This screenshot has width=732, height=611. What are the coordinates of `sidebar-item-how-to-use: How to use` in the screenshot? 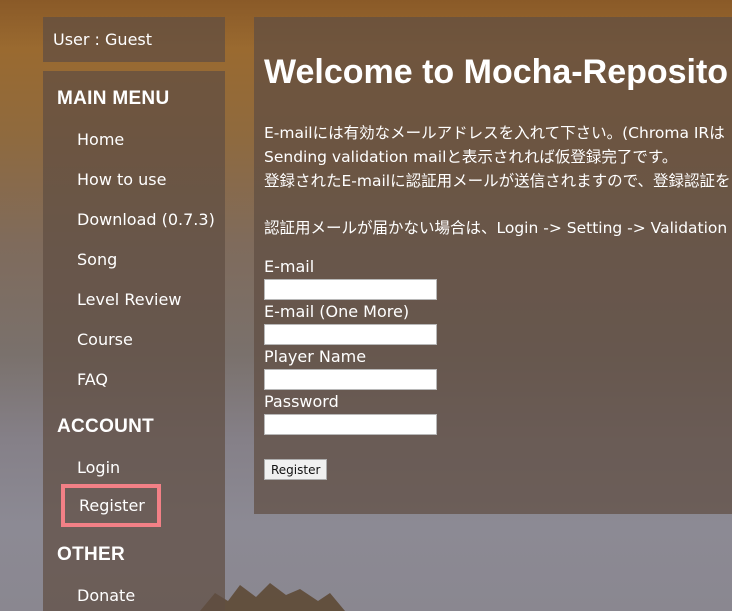 It's located at (121, 179).